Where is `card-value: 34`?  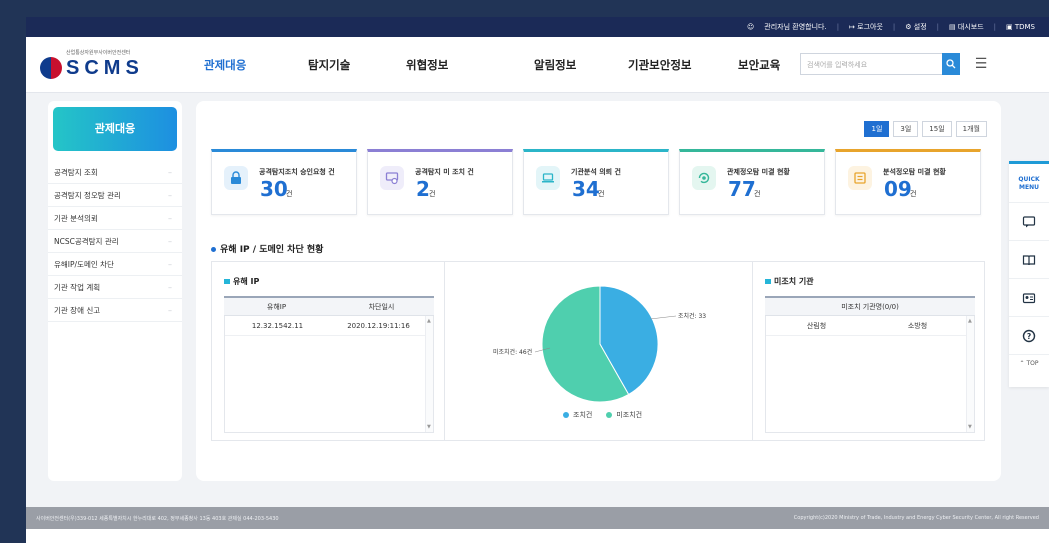 card-value: 34 is located at coordinates (586, 189).